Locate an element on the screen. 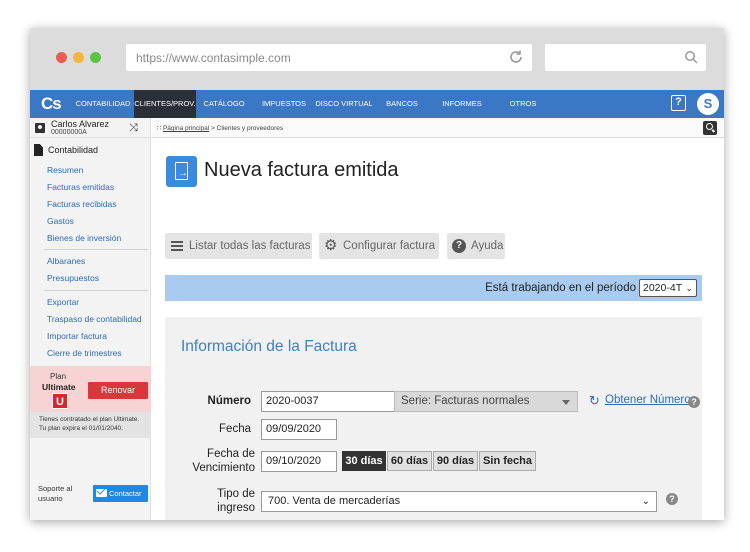  nav-item-clientes: CLIENTES/PROV. is located at coordinates (165, 104).